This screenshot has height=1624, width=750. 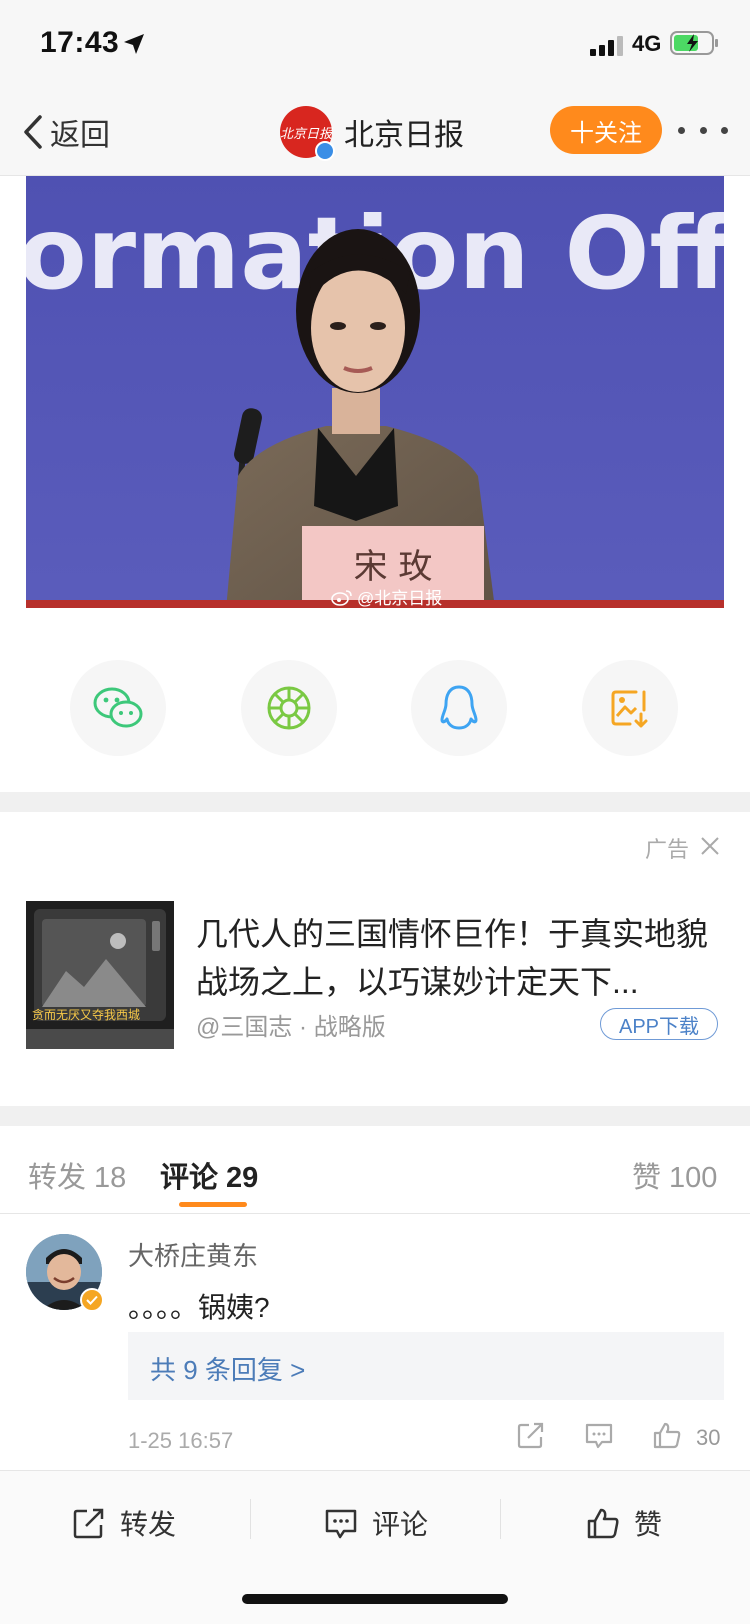 I want to click on tab-comment: 评论 29, so click(x=209, y=1175).